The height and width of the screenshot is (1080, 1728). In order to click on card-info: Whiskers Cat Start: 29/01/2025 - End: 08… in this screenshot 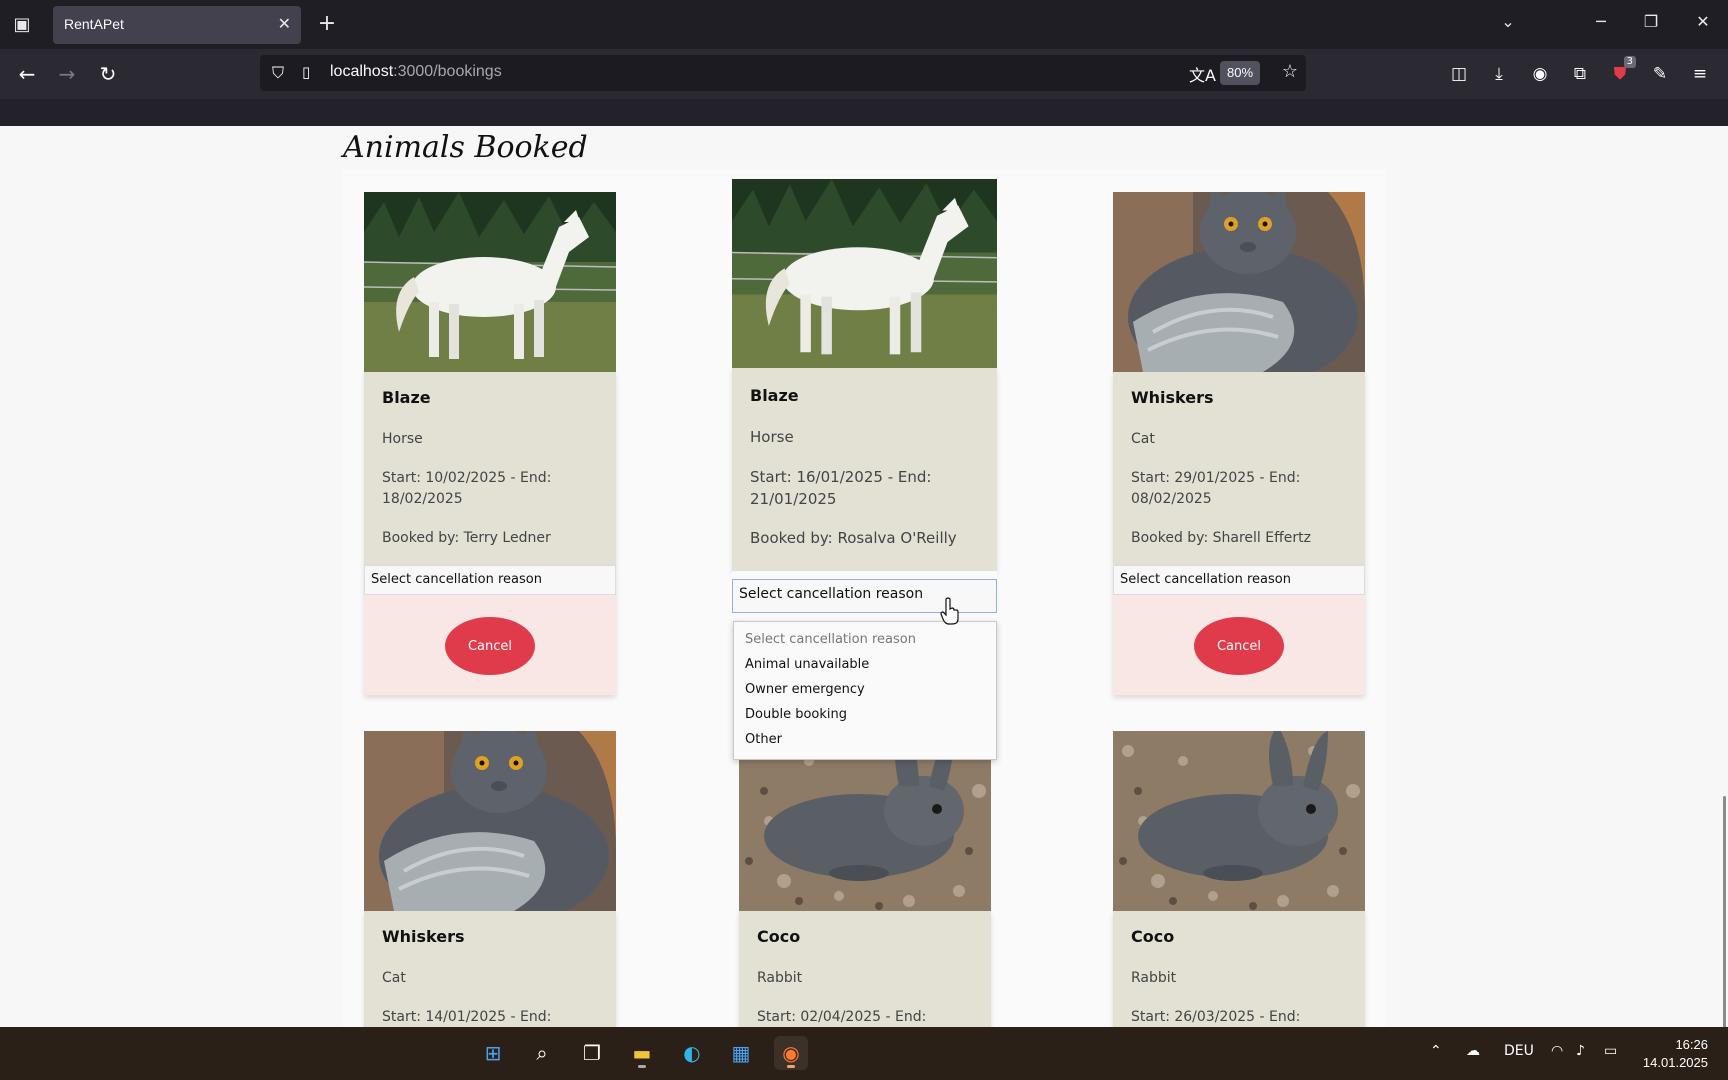, I will do `click(1239, 468)`.